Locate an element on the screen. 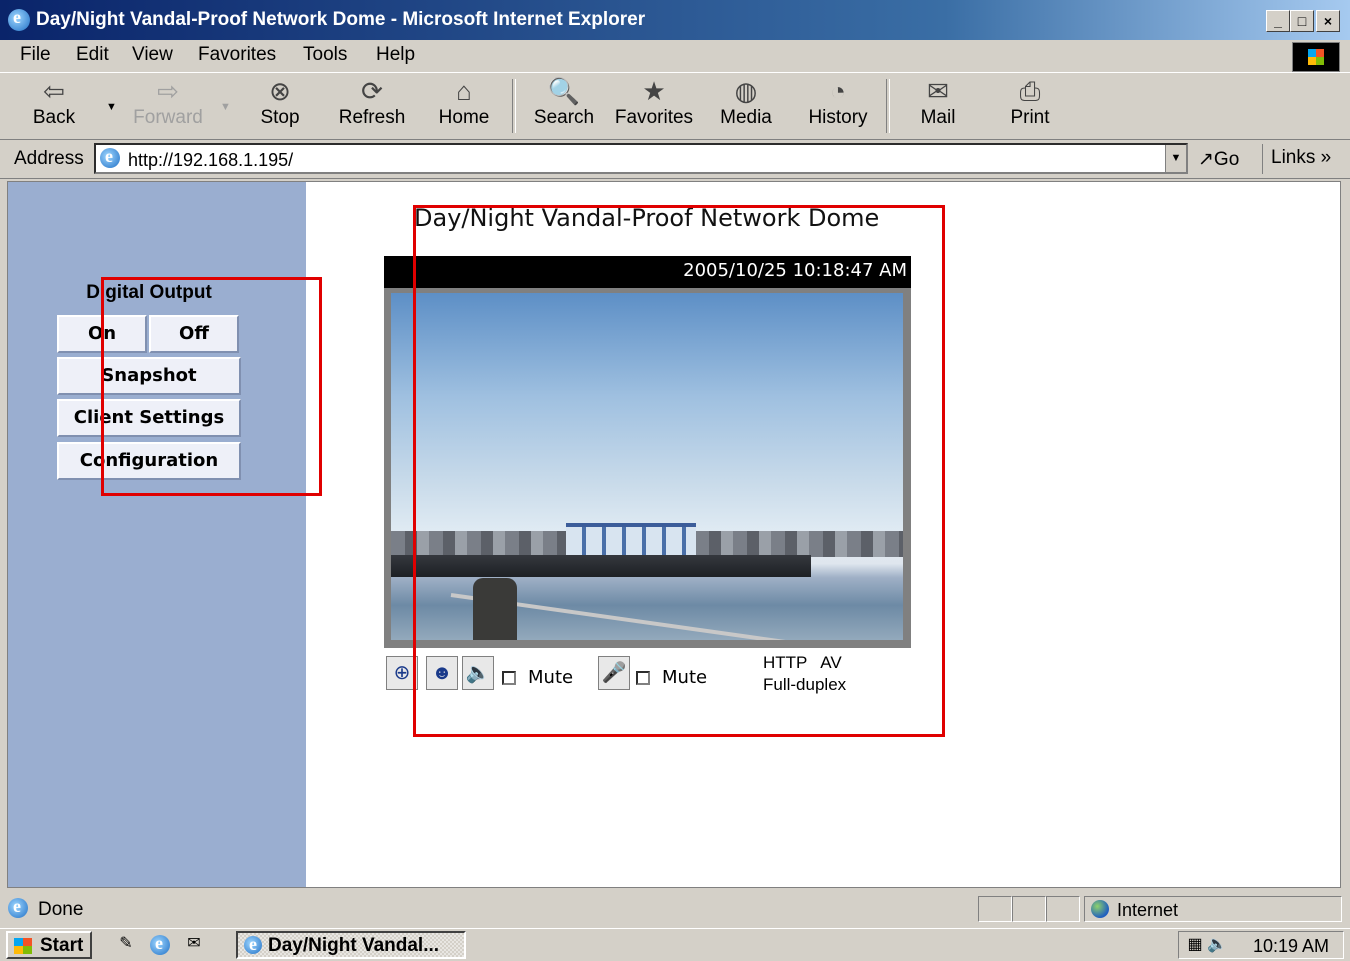  microphone-icon: 🎤 is located at coordinates (614, 673).